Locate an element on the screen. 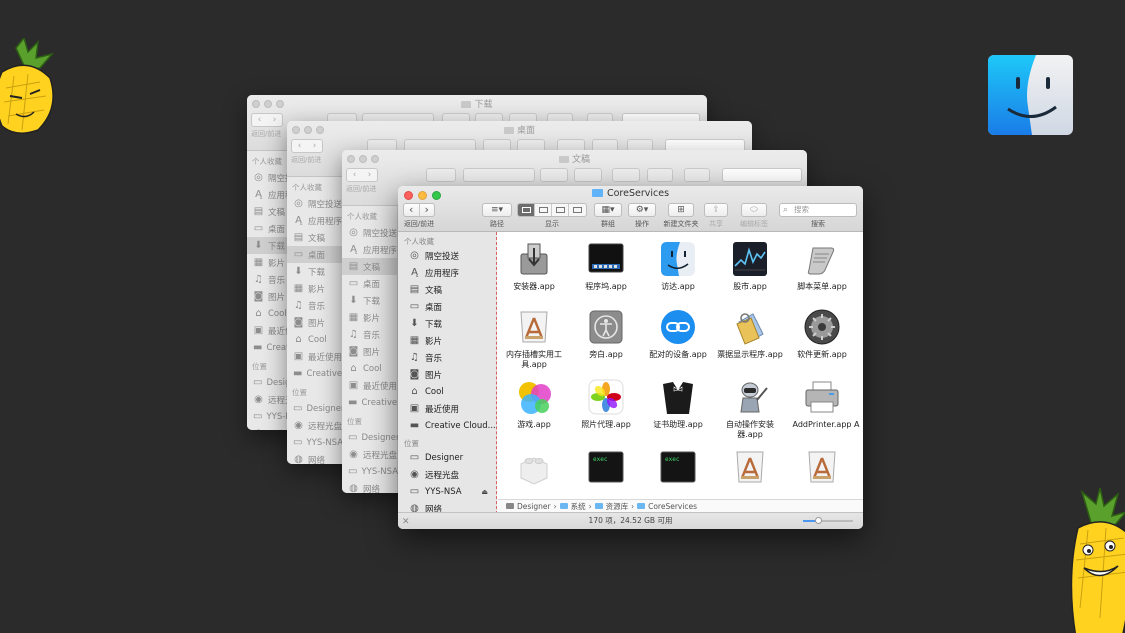 The width and height of the screenshot is (1125, 633). sidebar-item-home: ⌂ Cool is located at coordinates (447, 391).